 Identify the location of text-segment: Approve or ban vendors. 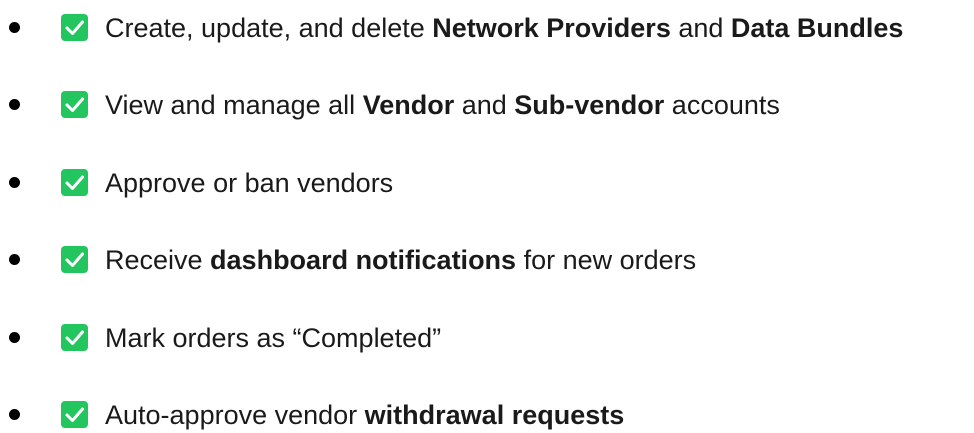
(249, 183).